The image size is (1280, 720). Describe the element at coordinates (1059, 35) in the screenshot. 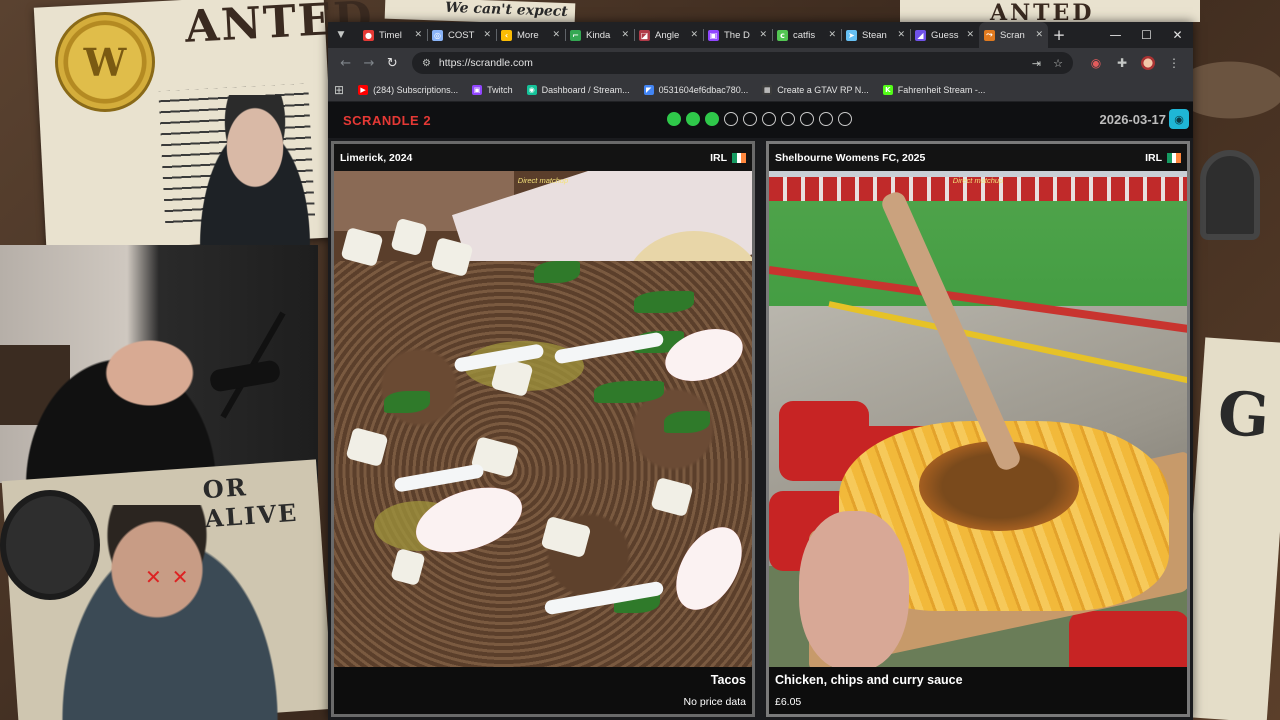

I see `new-tab-button: +` at that location.